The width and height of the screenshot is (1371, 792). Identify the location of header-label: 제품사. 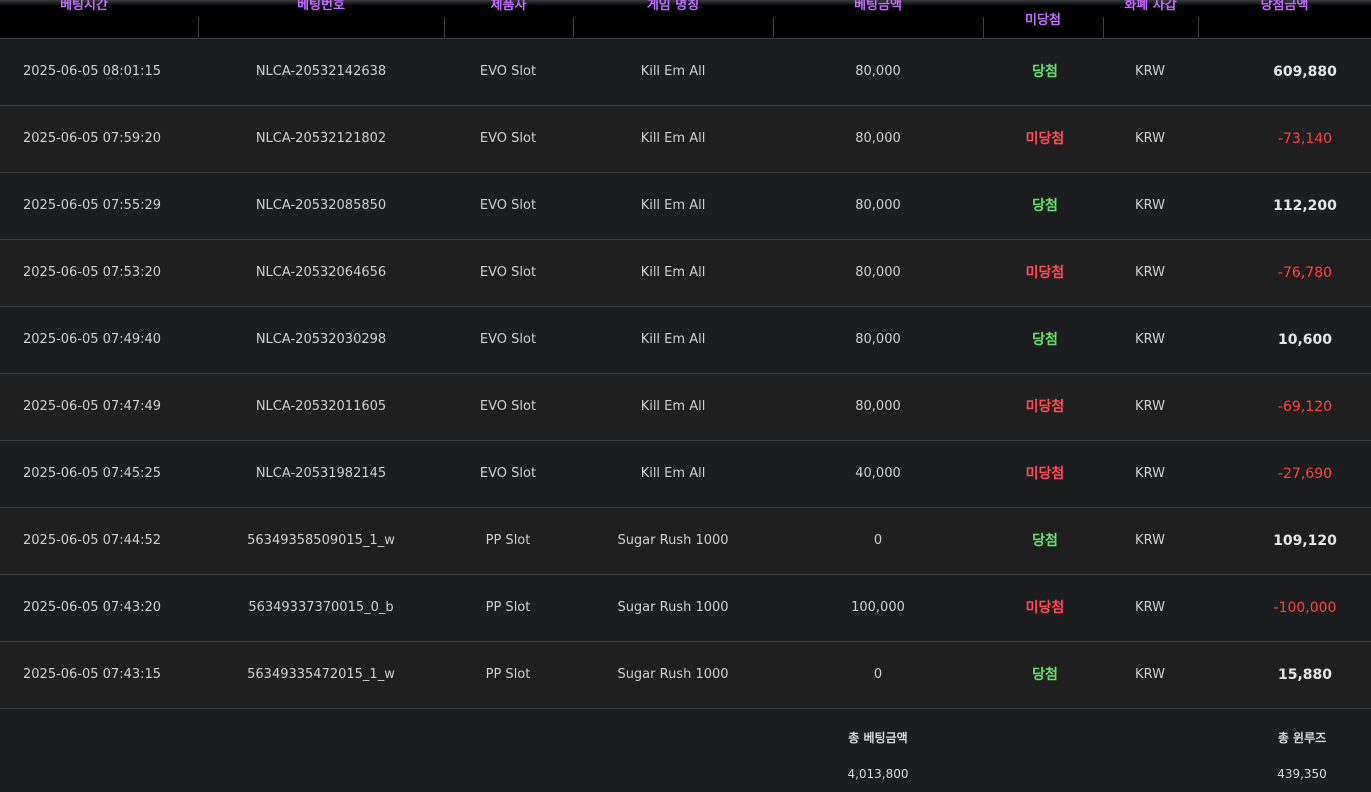
(508, 6).